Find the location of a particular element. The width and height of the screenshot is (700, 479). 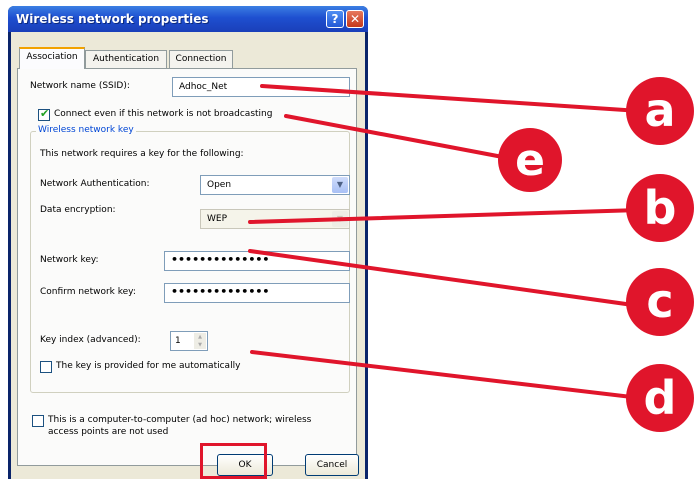

tab-association: Association is located at coordinates (52, 58).